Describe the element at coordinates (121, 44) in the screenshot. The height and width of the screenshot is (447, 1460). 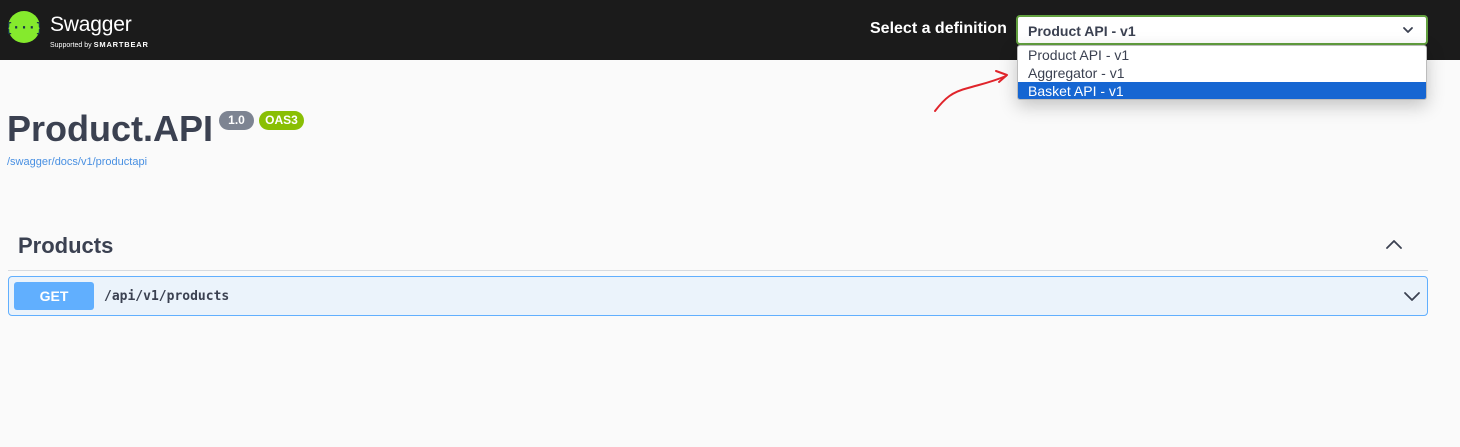
I see `brand-tagline-company: SMARTBEAR` at that location.